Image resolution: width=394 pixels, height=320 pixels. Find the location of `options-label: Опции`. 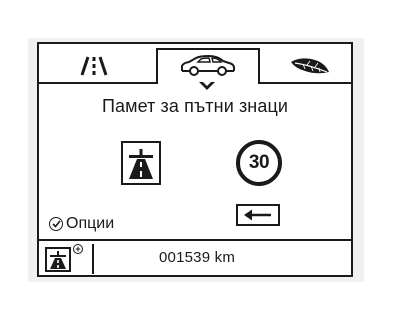

options-label: Опции is located at coordinates (90, 223).